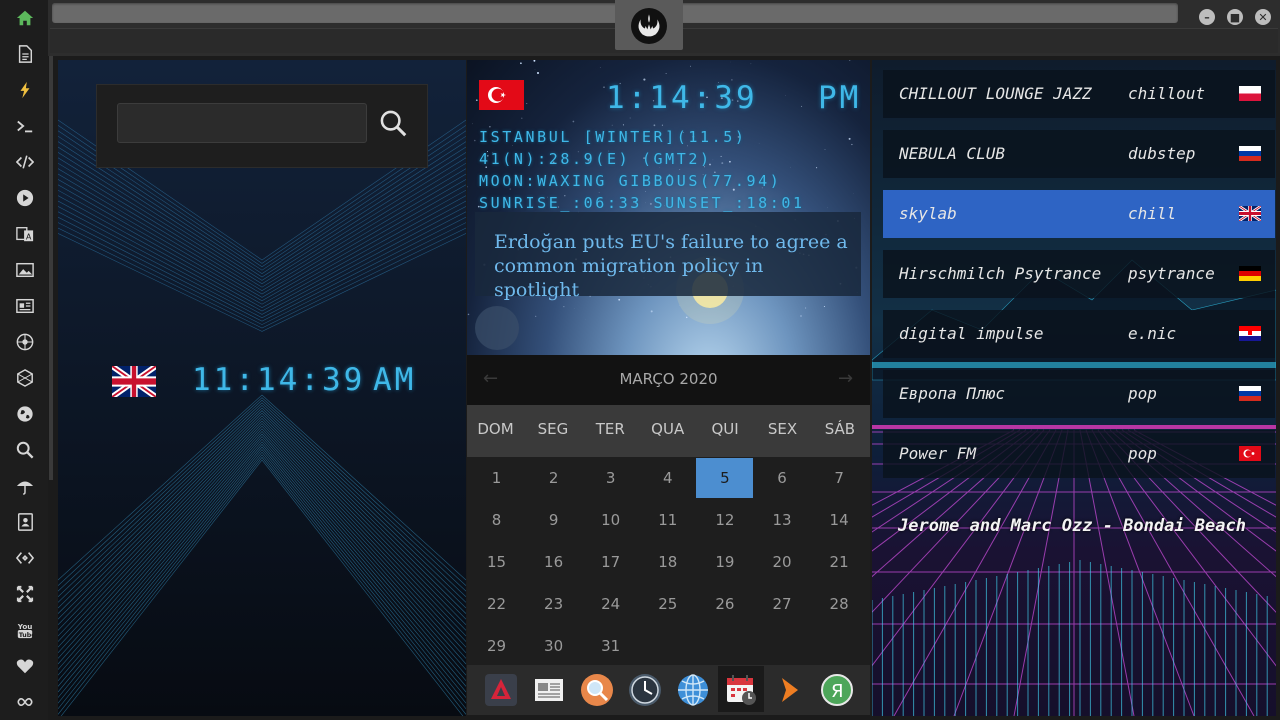  Describe the element at coordinates (1207, 17) in the screenshot. I see `minimize-button: –` at that location.